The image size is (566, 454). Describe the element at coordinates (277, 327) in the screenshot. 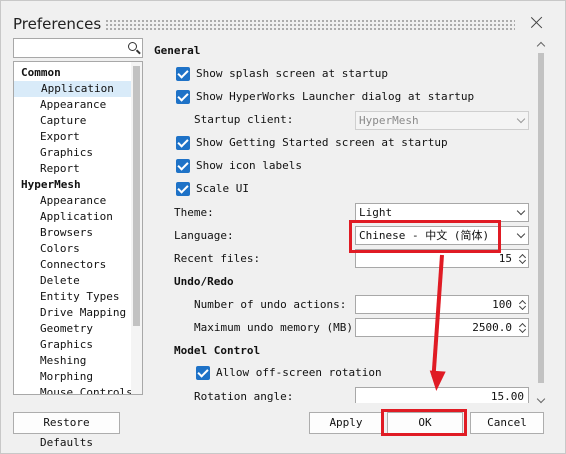

I see `undo-memory-label: Maximum undo memory (MB):` at that location.